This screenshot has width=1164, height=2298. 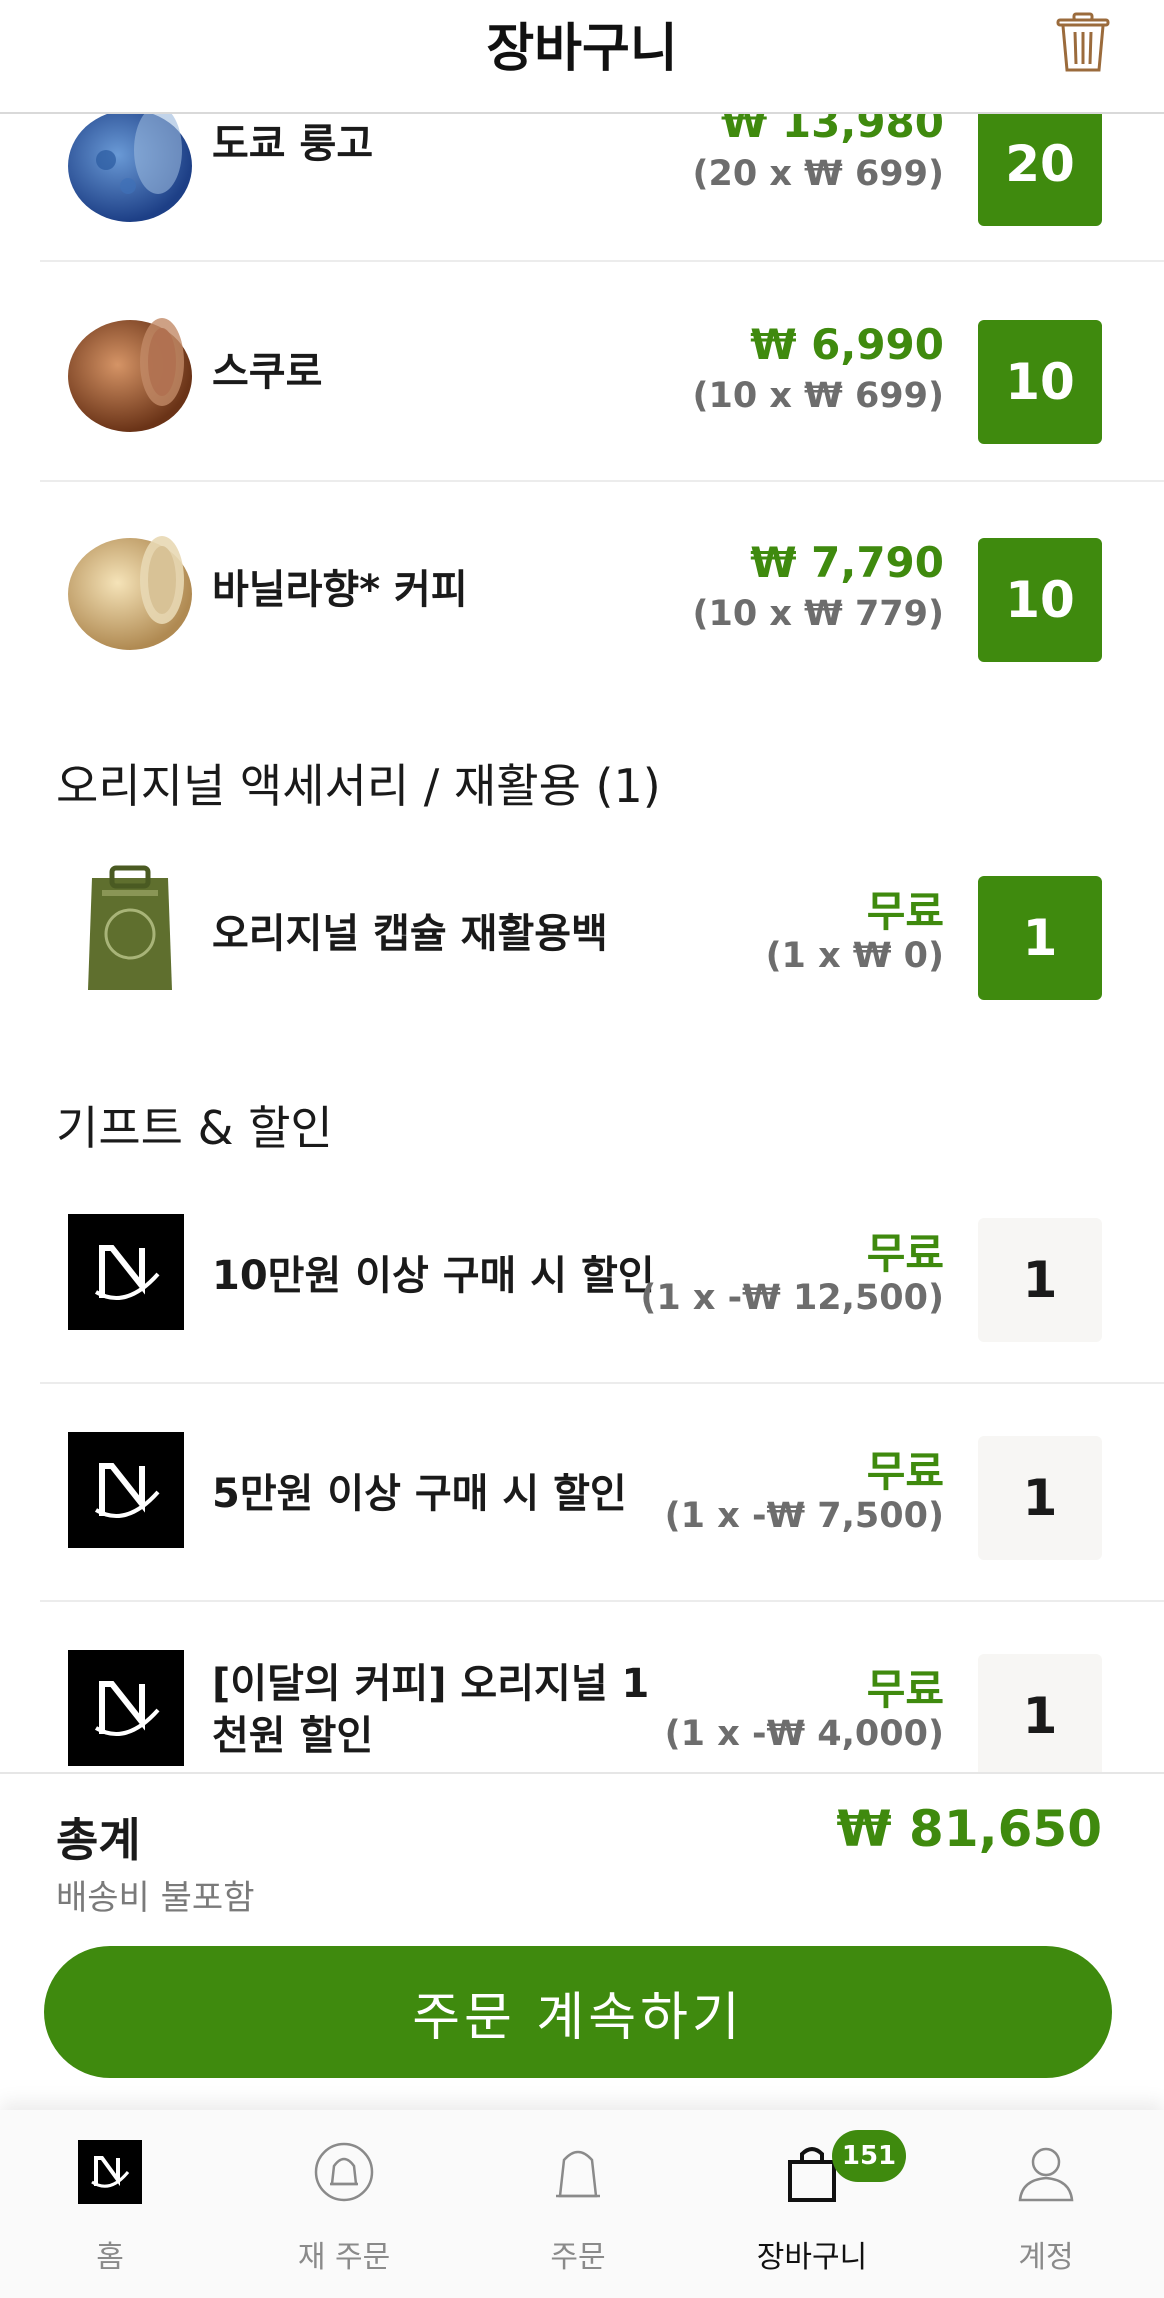 What do you see at coordinates (818, 614) in the screenshot?
I see `item-unit-price: (10 x ₩ 779)` at bounding box center [818, 614].